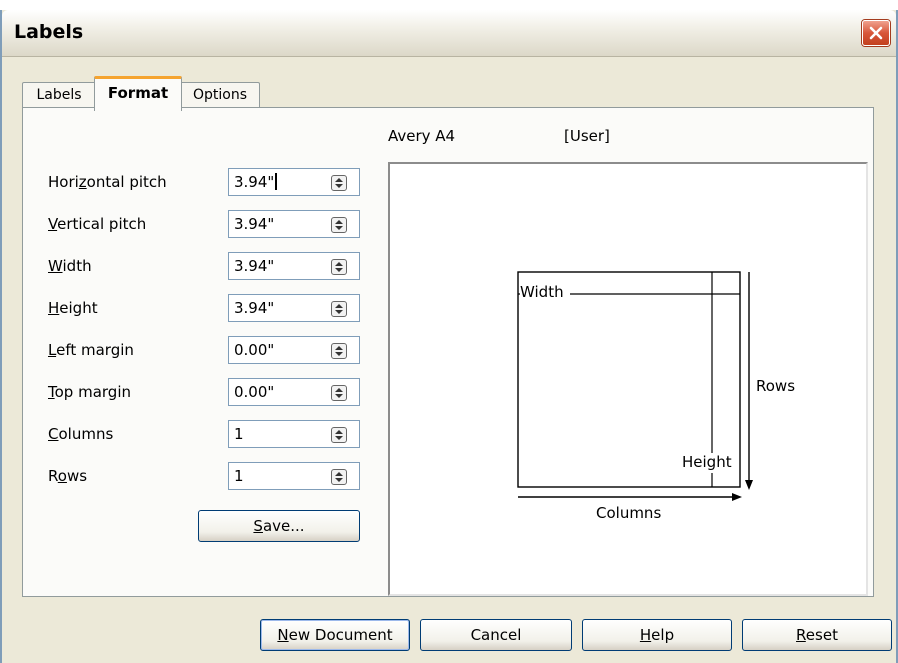  What do you see at coordinates (77, 266) in the screenshot?
I see `field-label-text: idth` at bounding box center [77, 266].